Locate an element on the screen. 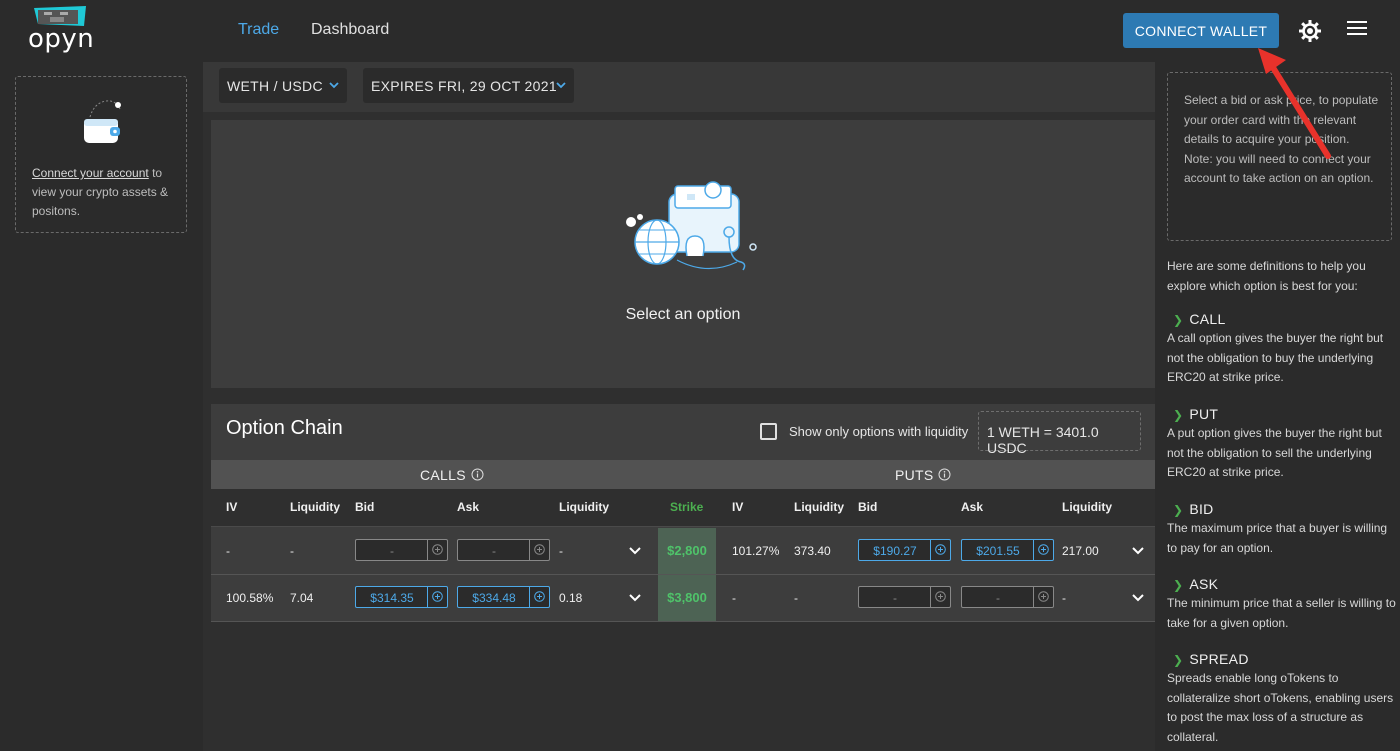 This screenshot has width=1400, height=751. definition-heading: ❯ CALL is located at coordinates (1282, 319).